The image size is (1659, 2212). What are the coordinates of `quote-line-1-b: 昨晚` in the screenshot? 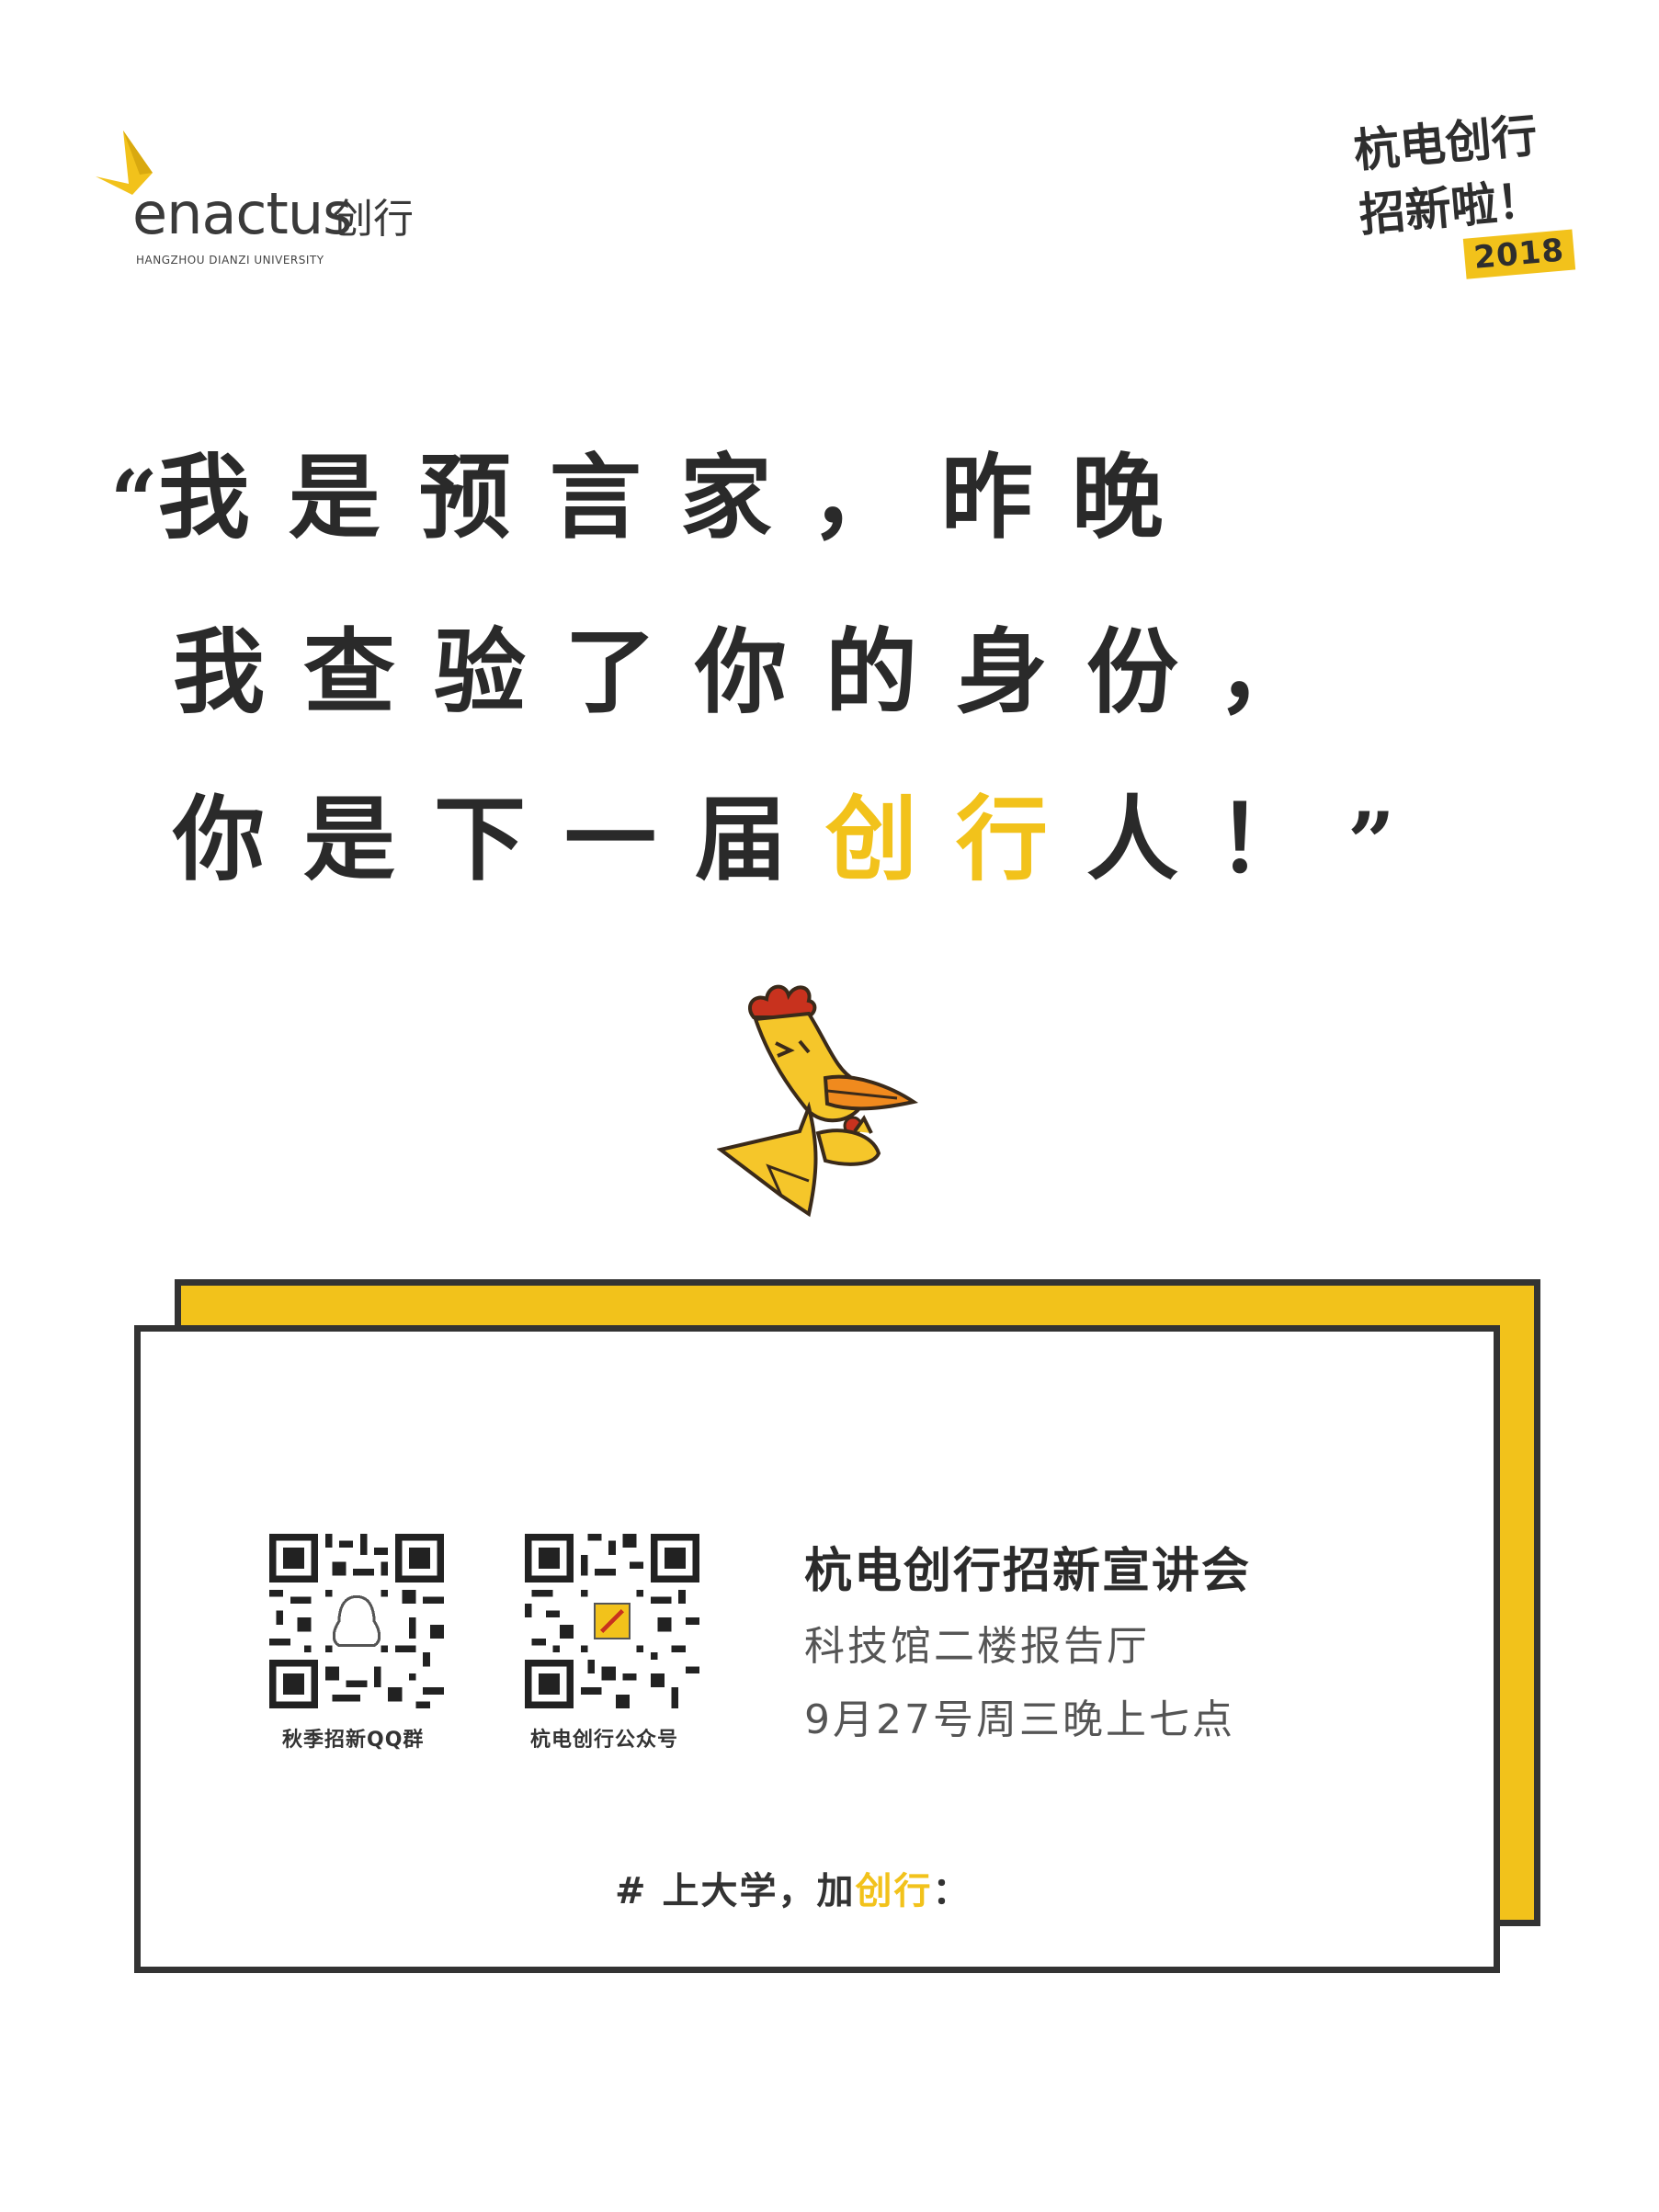 It's located at (1071, 497).